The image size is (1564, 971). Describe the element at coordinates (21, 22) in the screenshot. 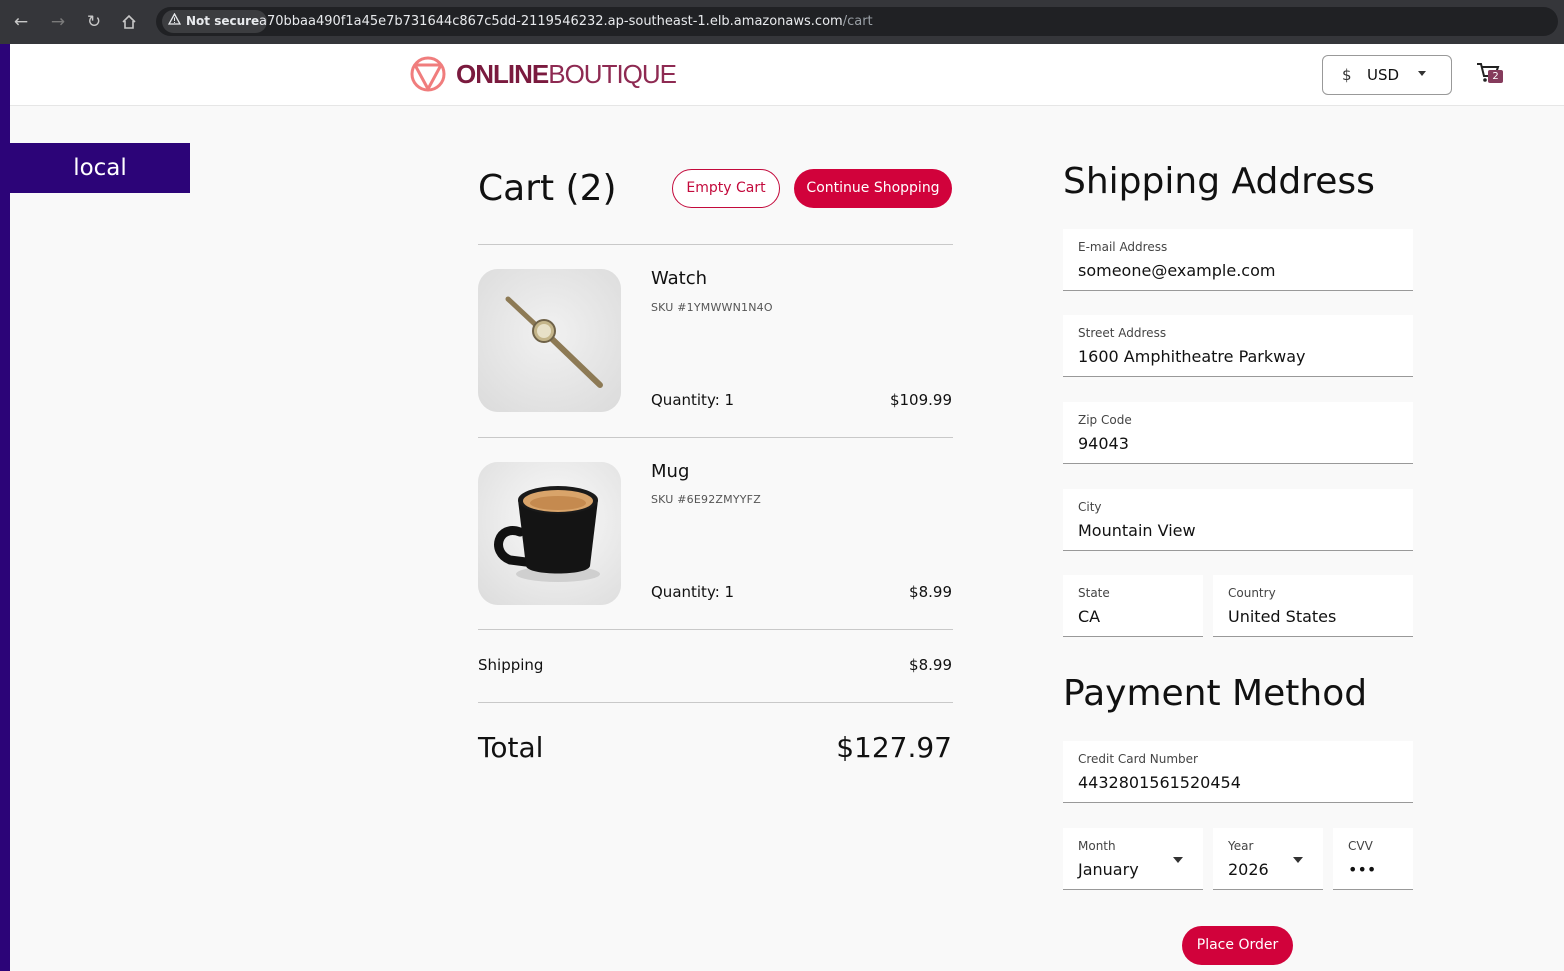

I see `back-arrow-icon: ←` at that location.